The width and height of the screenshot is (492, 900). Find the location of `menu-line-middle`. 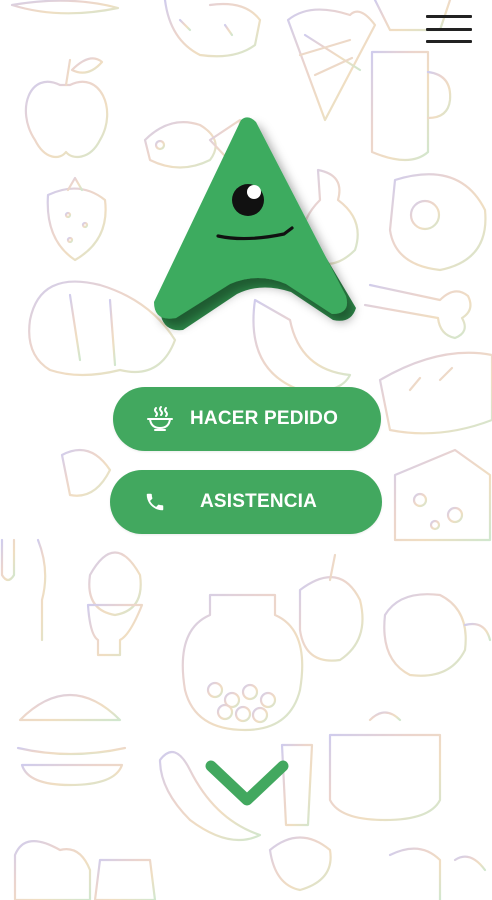

menu-line-middle is located at coordinates (449, 29).